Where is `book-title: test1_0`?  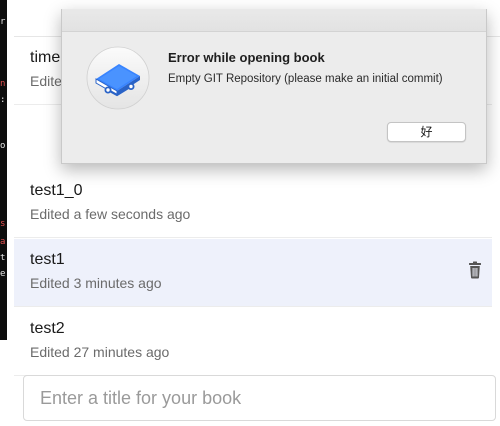 book-title: test1_0 is located at coordinates (56, 190).